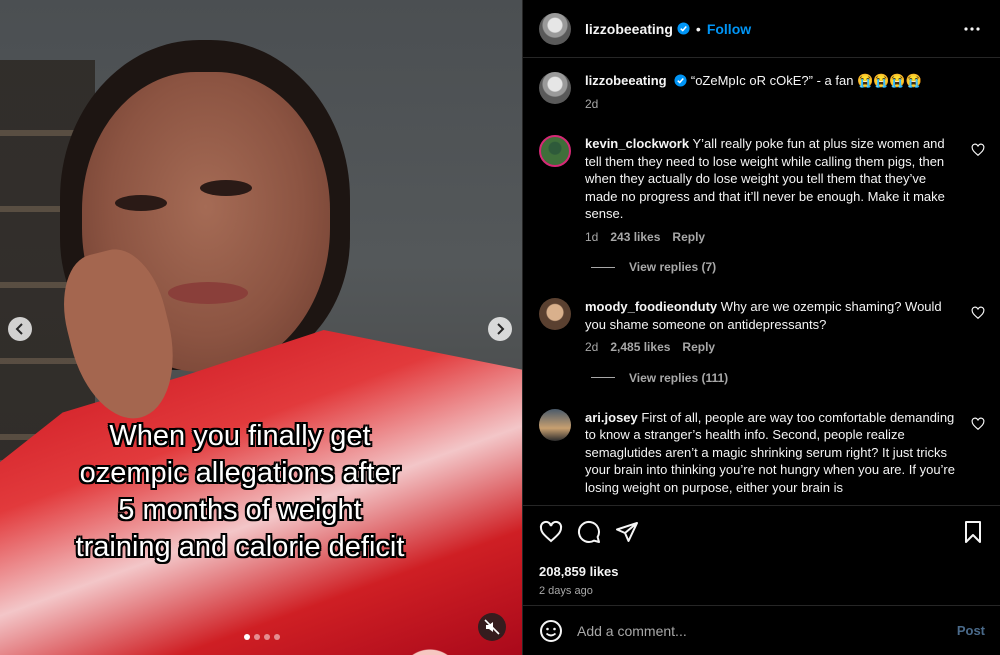  What do you see at coordinates (611, 417) in the screenshot?
I see `comment-username: ari.josey` at bounding box center [611, 417].